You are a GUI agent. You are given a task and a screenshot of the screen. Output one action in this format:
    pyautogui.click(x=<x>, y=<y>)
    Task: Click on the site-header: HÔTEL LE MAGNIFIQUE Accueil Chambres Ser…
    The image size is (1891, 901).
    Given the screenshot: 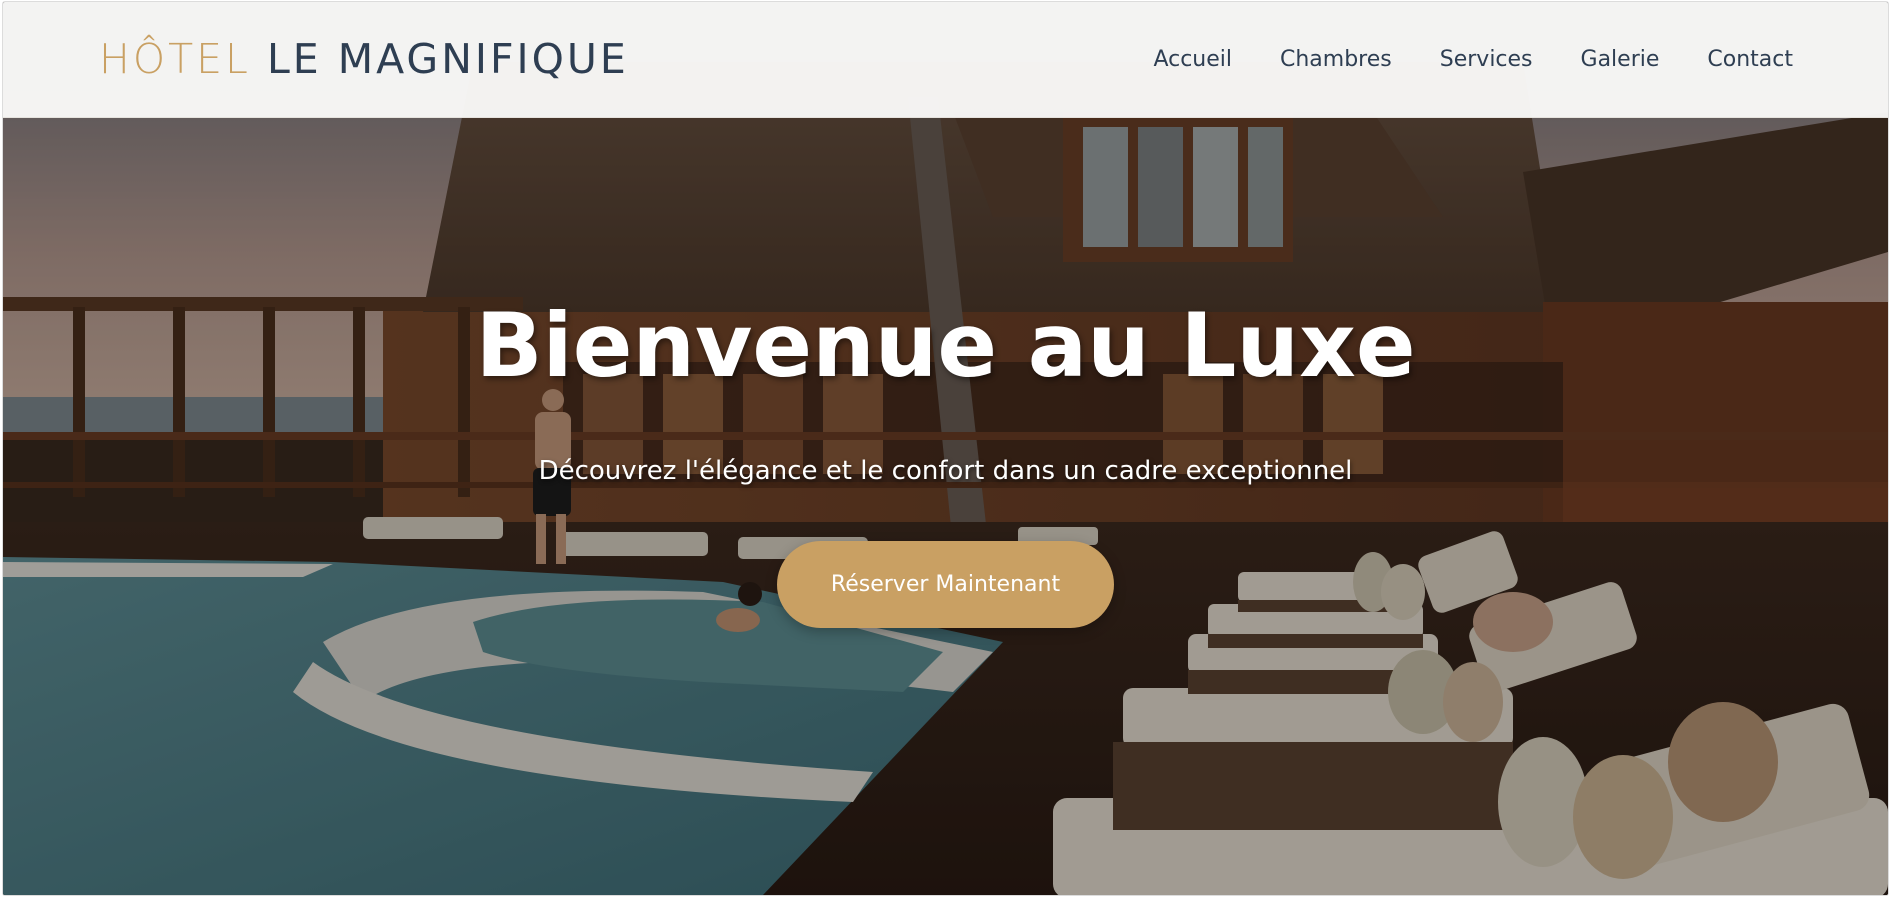 What is the action you would take?
    pyautogui.click(x=945, y=60)
    